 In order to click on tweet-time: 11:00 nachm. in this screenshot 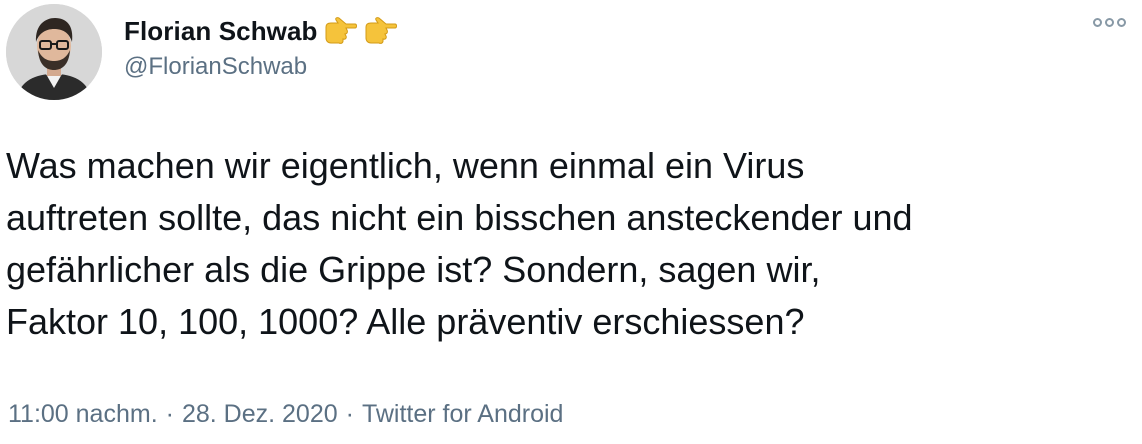, I will do `click(83, 414)`.